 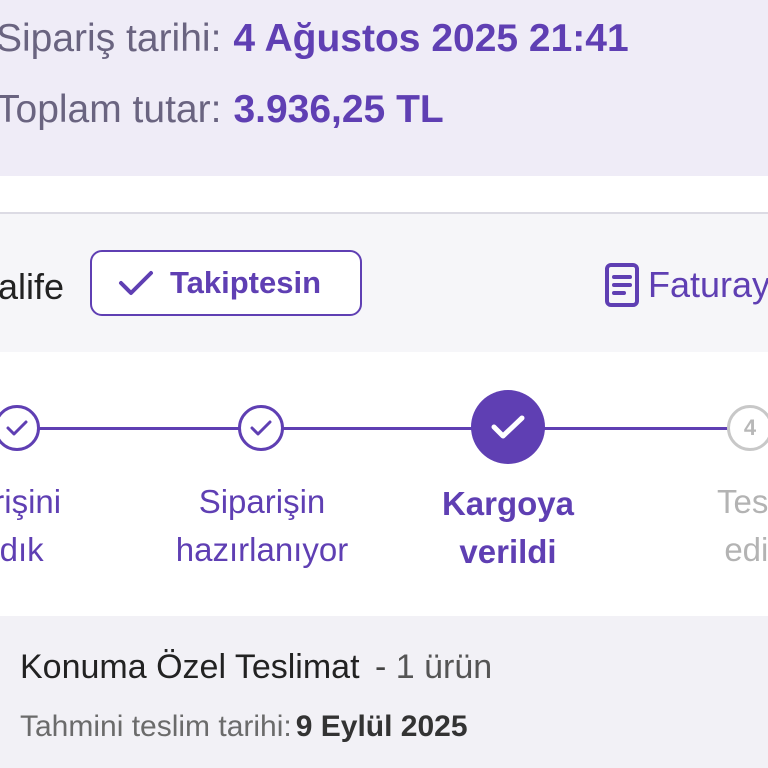 I want to click on invoice-link: Faturay, so click(x=686, y=285).